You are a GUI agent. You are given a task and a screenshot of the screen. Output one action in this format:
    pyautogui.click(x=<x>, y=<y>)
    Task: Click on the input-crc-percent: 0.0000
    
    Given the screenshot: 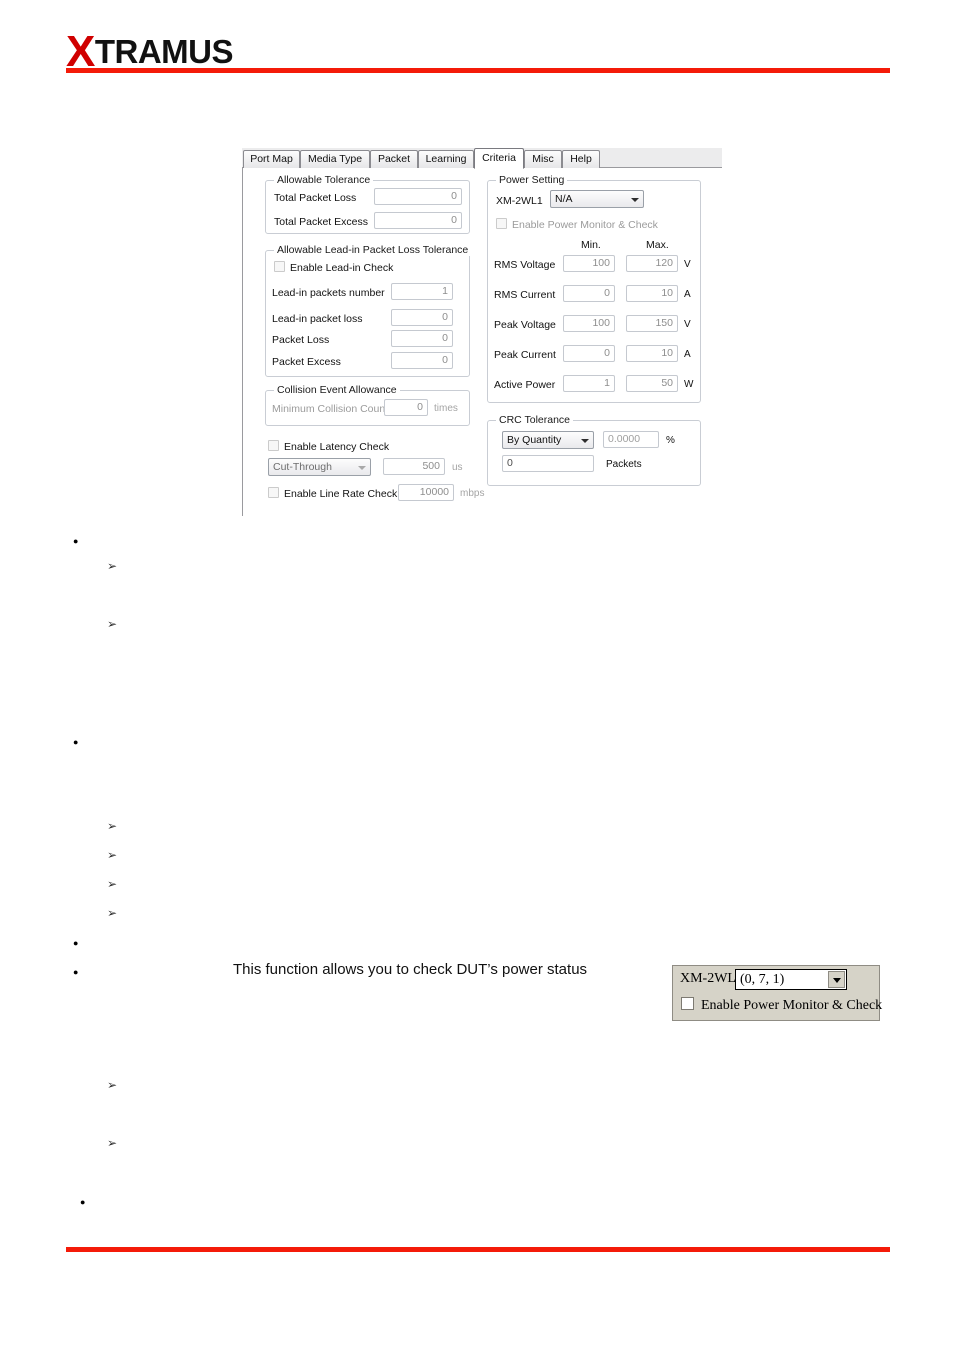 What is the action you would take?
    pyautogui.click(x=631, y=439)
    